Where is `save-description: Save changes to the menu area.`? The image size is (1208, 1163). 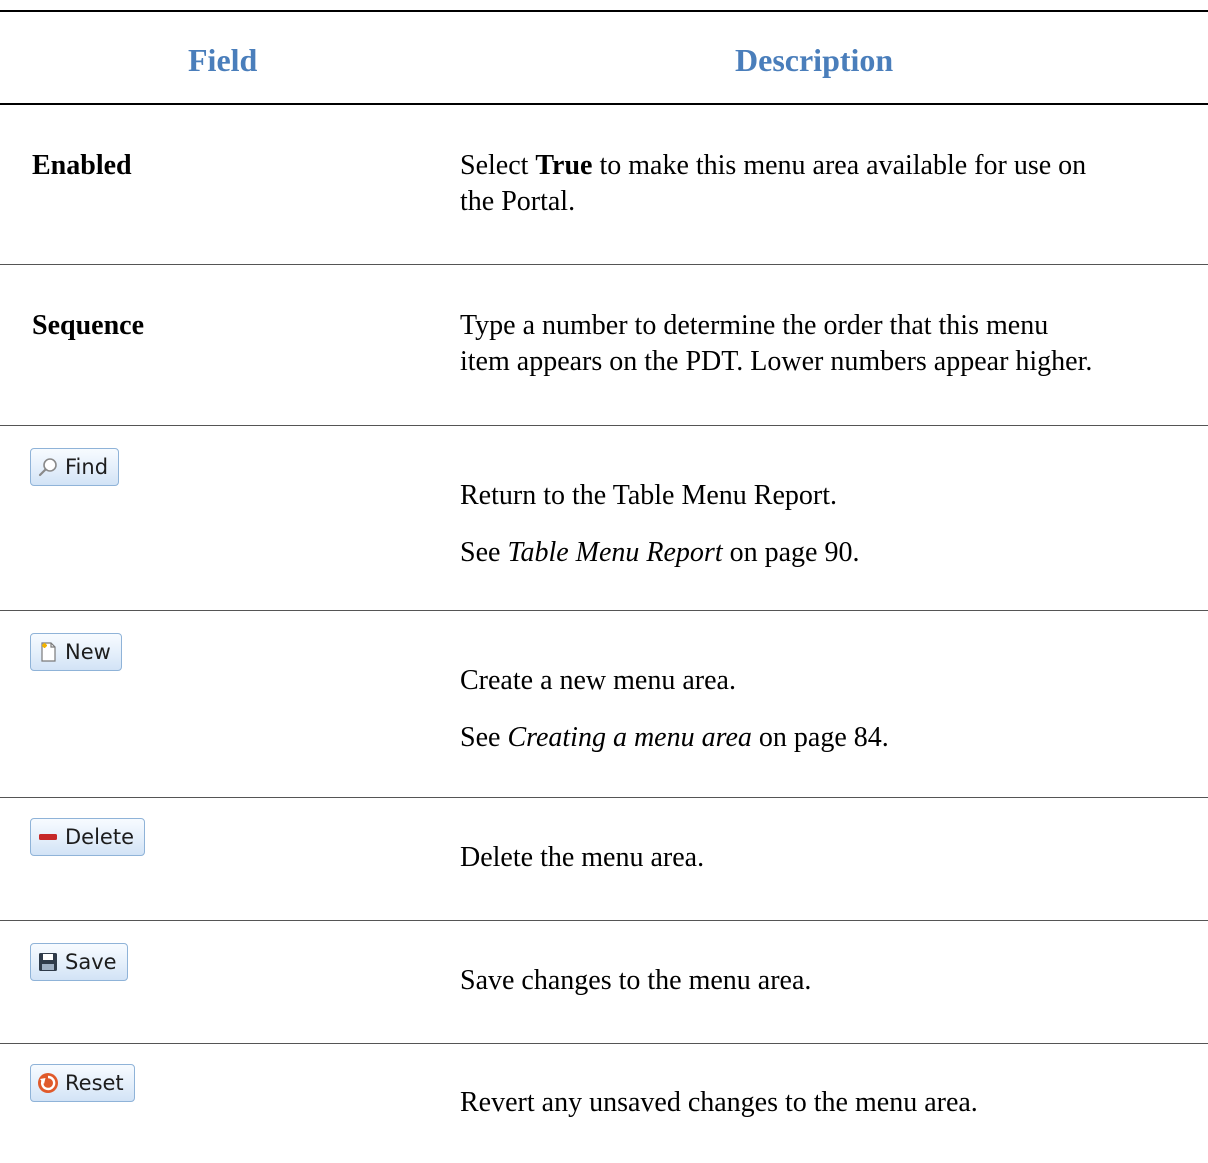 save-description: Save changes to the menu area. is located at coordinates (636, 980).